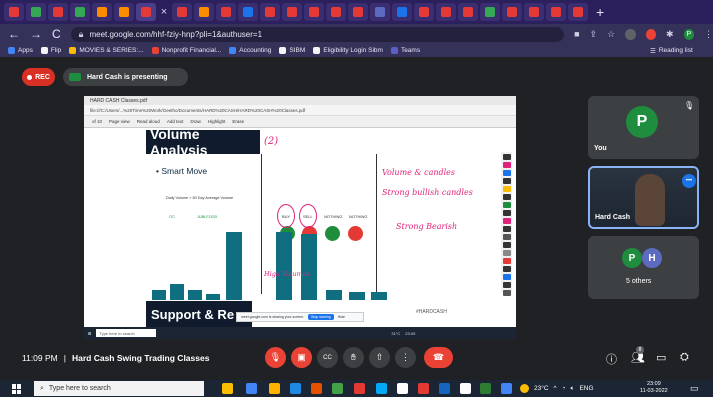 The height and width of the screenshot is (397, 713). I want to click on pdf-tool: Page view, so click(119, 121).